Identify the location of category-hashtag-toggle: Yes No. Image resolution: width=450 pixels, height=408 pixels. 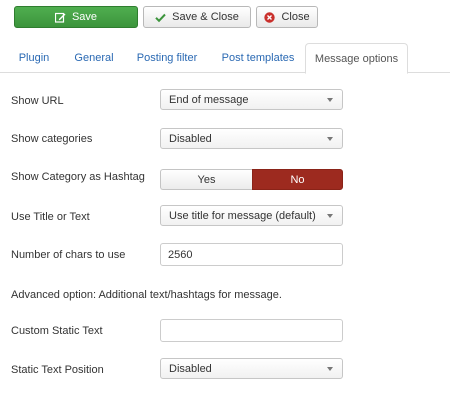
(251, 179).